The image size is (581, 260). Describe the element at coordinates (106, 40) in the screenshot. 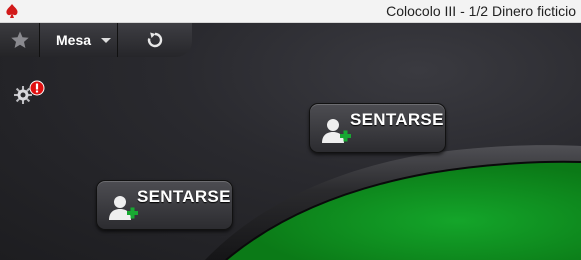

I see `chevron-down-icon` at that location.